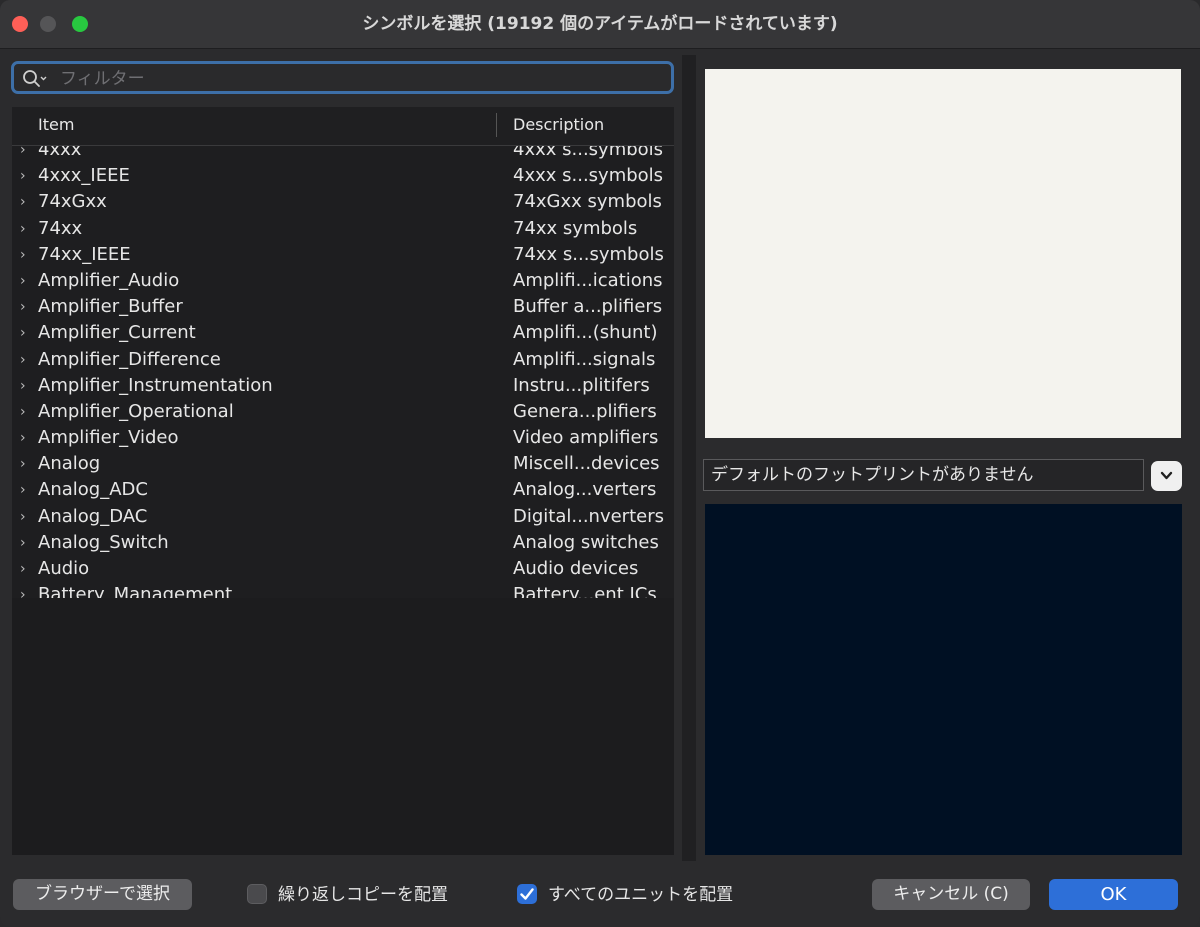  Describe the element at coordinates (343, 281) in the screenshot. I see `tree-row: › Amplifier_Audio Amplifi...ications` at that location.